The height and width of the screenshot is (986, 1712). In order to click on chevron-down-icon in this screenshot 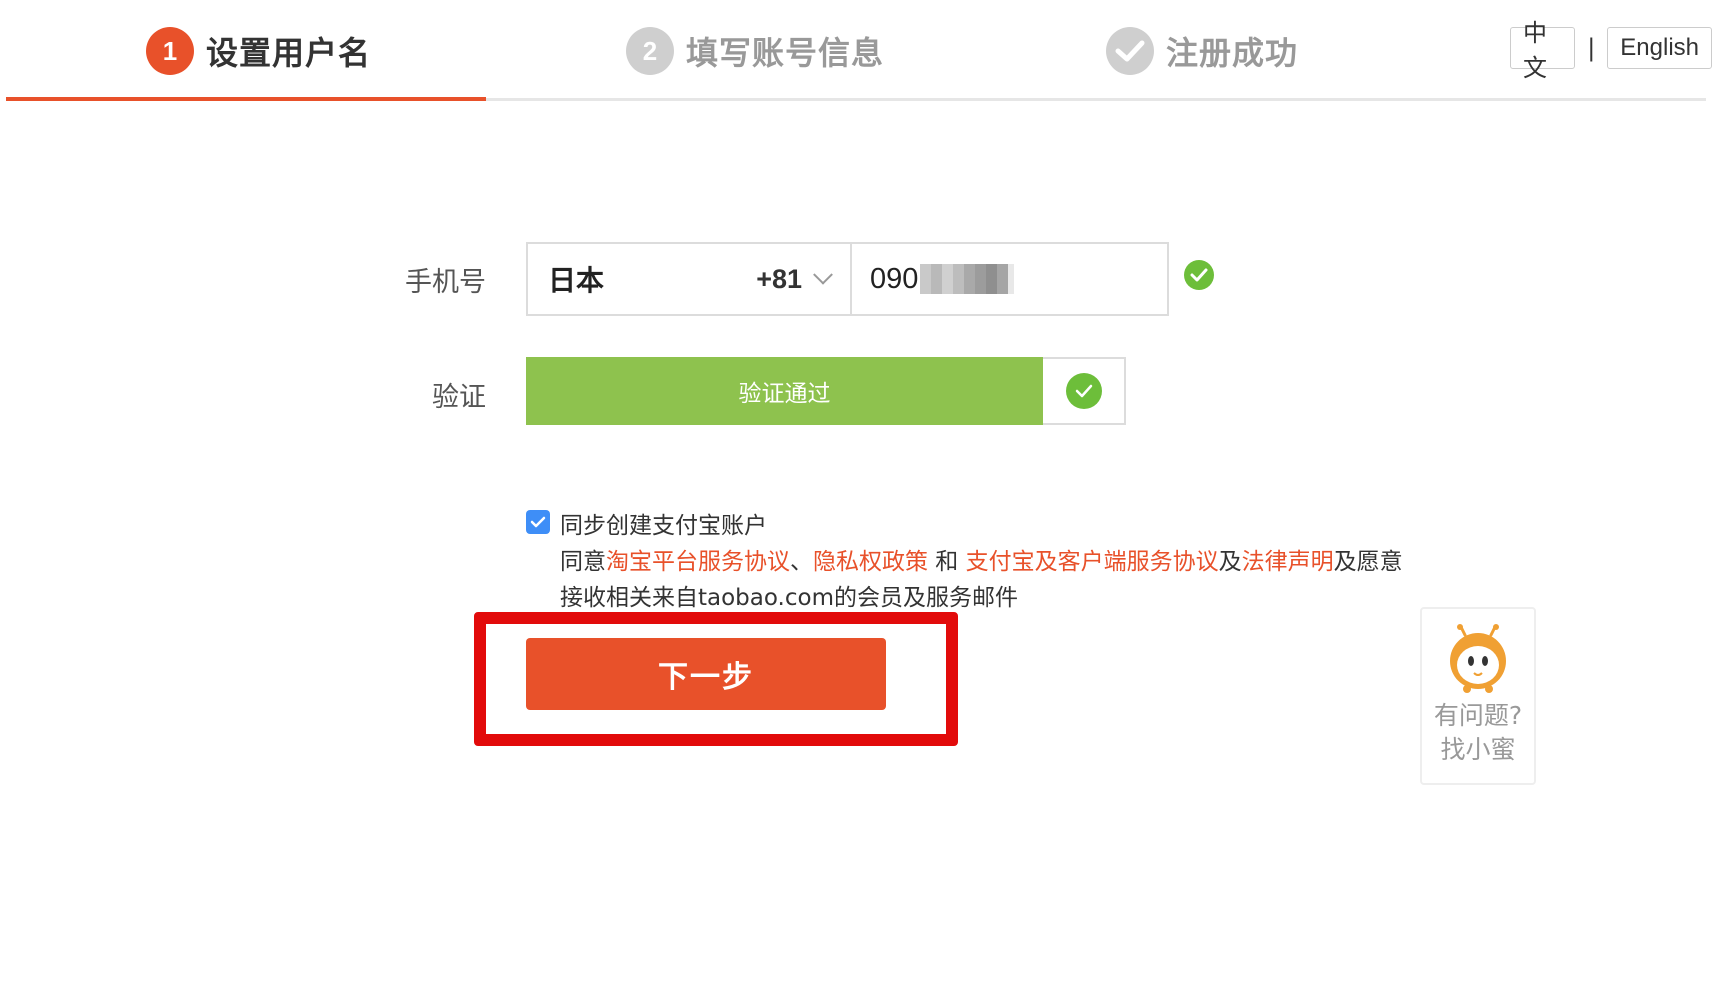, I will do `click(823, 274)`.